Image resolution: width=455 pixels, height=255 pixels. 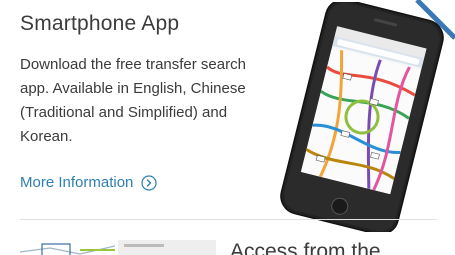 I want to click on card-title: Smartphone App, so click(x=100, y=23).